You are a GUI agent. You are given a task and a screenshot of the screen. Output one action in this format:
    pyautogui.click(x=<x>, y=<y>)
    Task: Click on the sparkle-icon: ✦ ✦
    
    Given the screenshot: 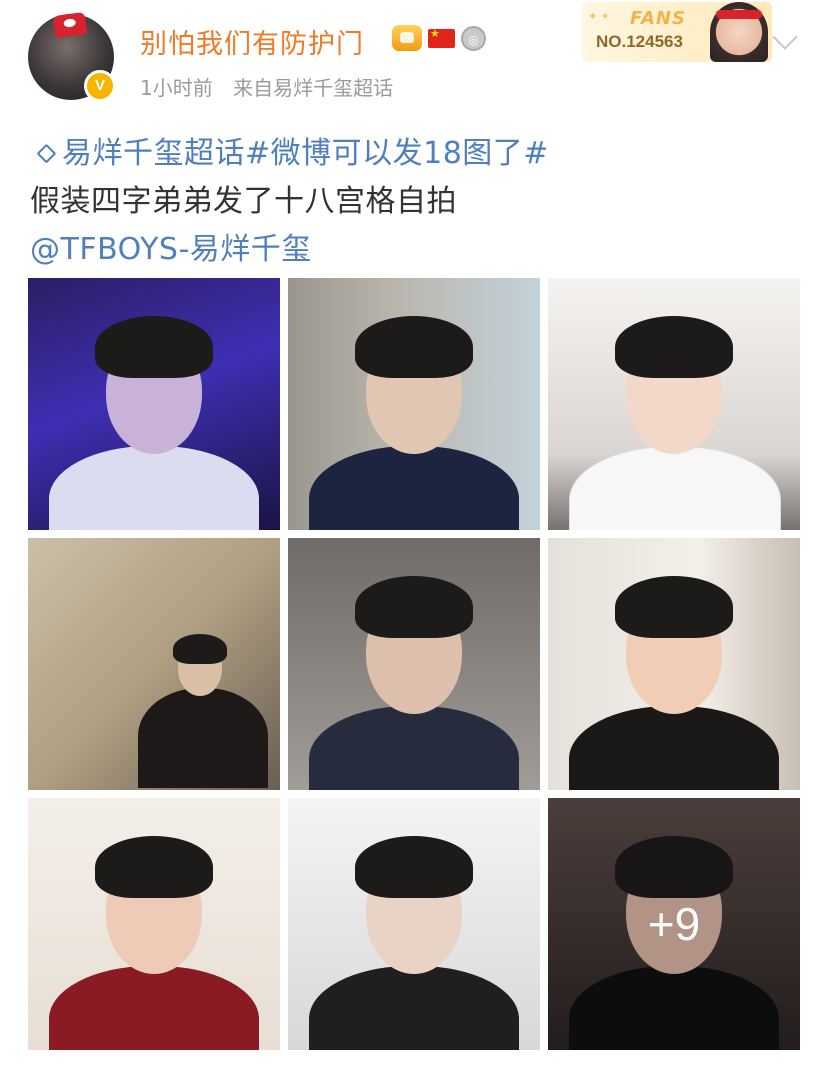 What is the action you would take?
    pyautogui.click(x=599, y=16)
    